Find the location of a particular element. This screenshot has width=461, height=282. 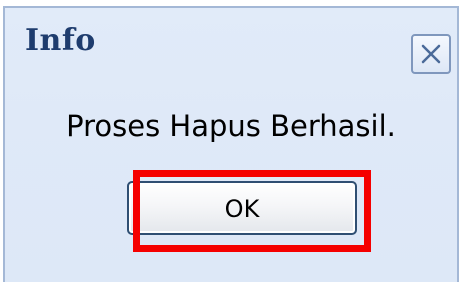

dialog-message: Proses Hapus Berhasil. is located at coordinates (231, 126).